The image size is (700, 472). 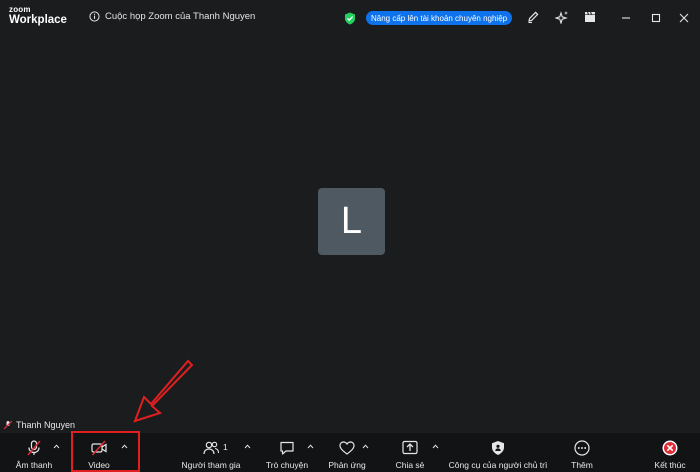 I want to click on host-tools-button: Công cụ của người chủ trì, so click(x=498, y=452).